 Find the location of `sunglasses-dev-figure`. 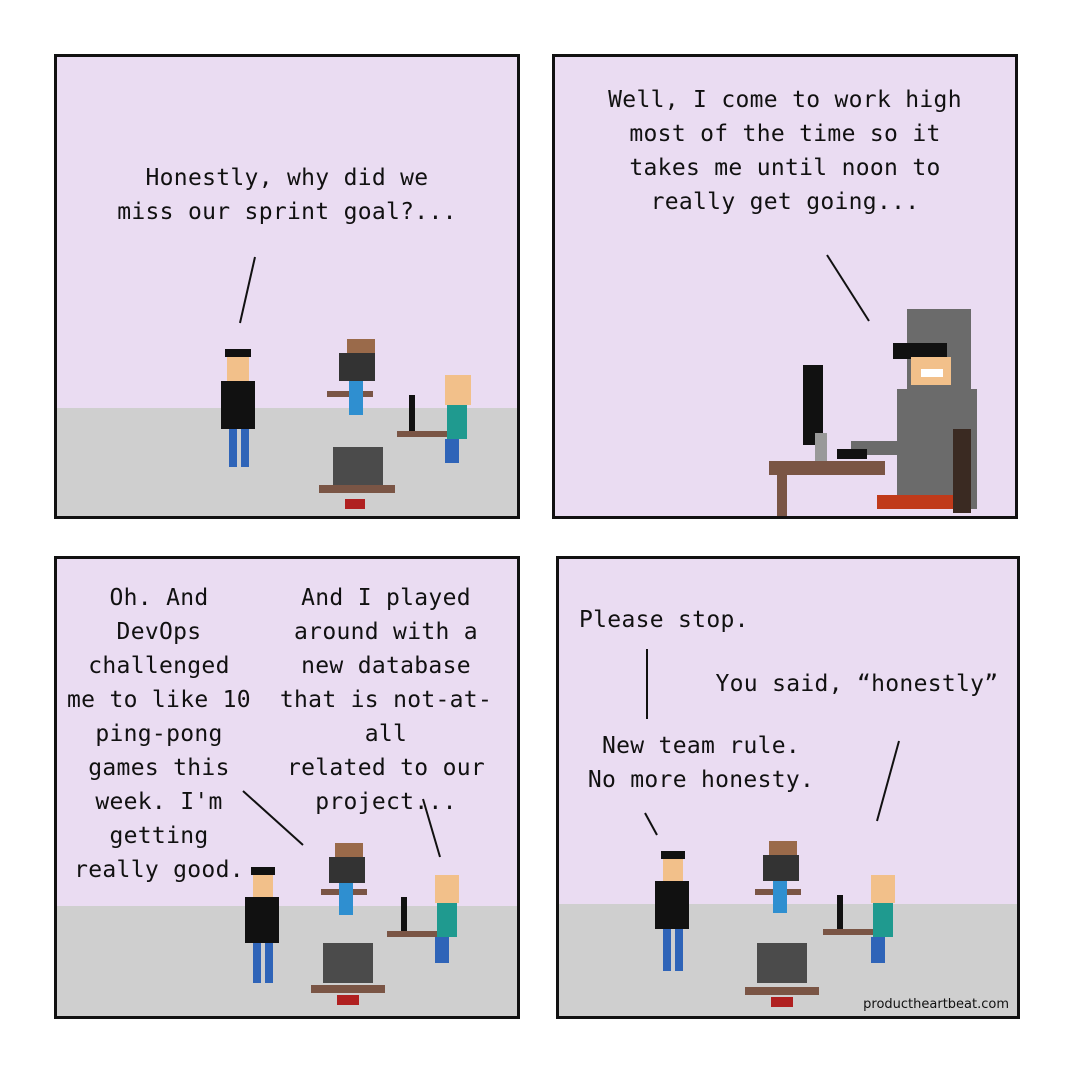

sunglasses-dev-figure is located at coordinates (907, 411).